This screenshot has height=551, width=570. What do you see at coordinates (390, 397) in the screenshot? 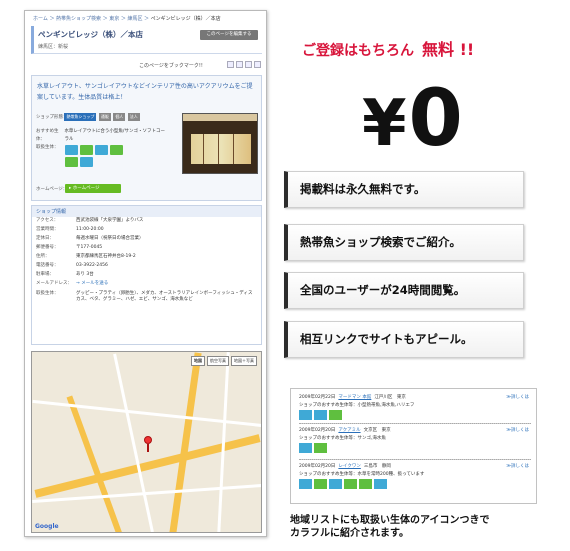
I see `list-area: 江戸川区 東京` at bounding box center [390, 397].